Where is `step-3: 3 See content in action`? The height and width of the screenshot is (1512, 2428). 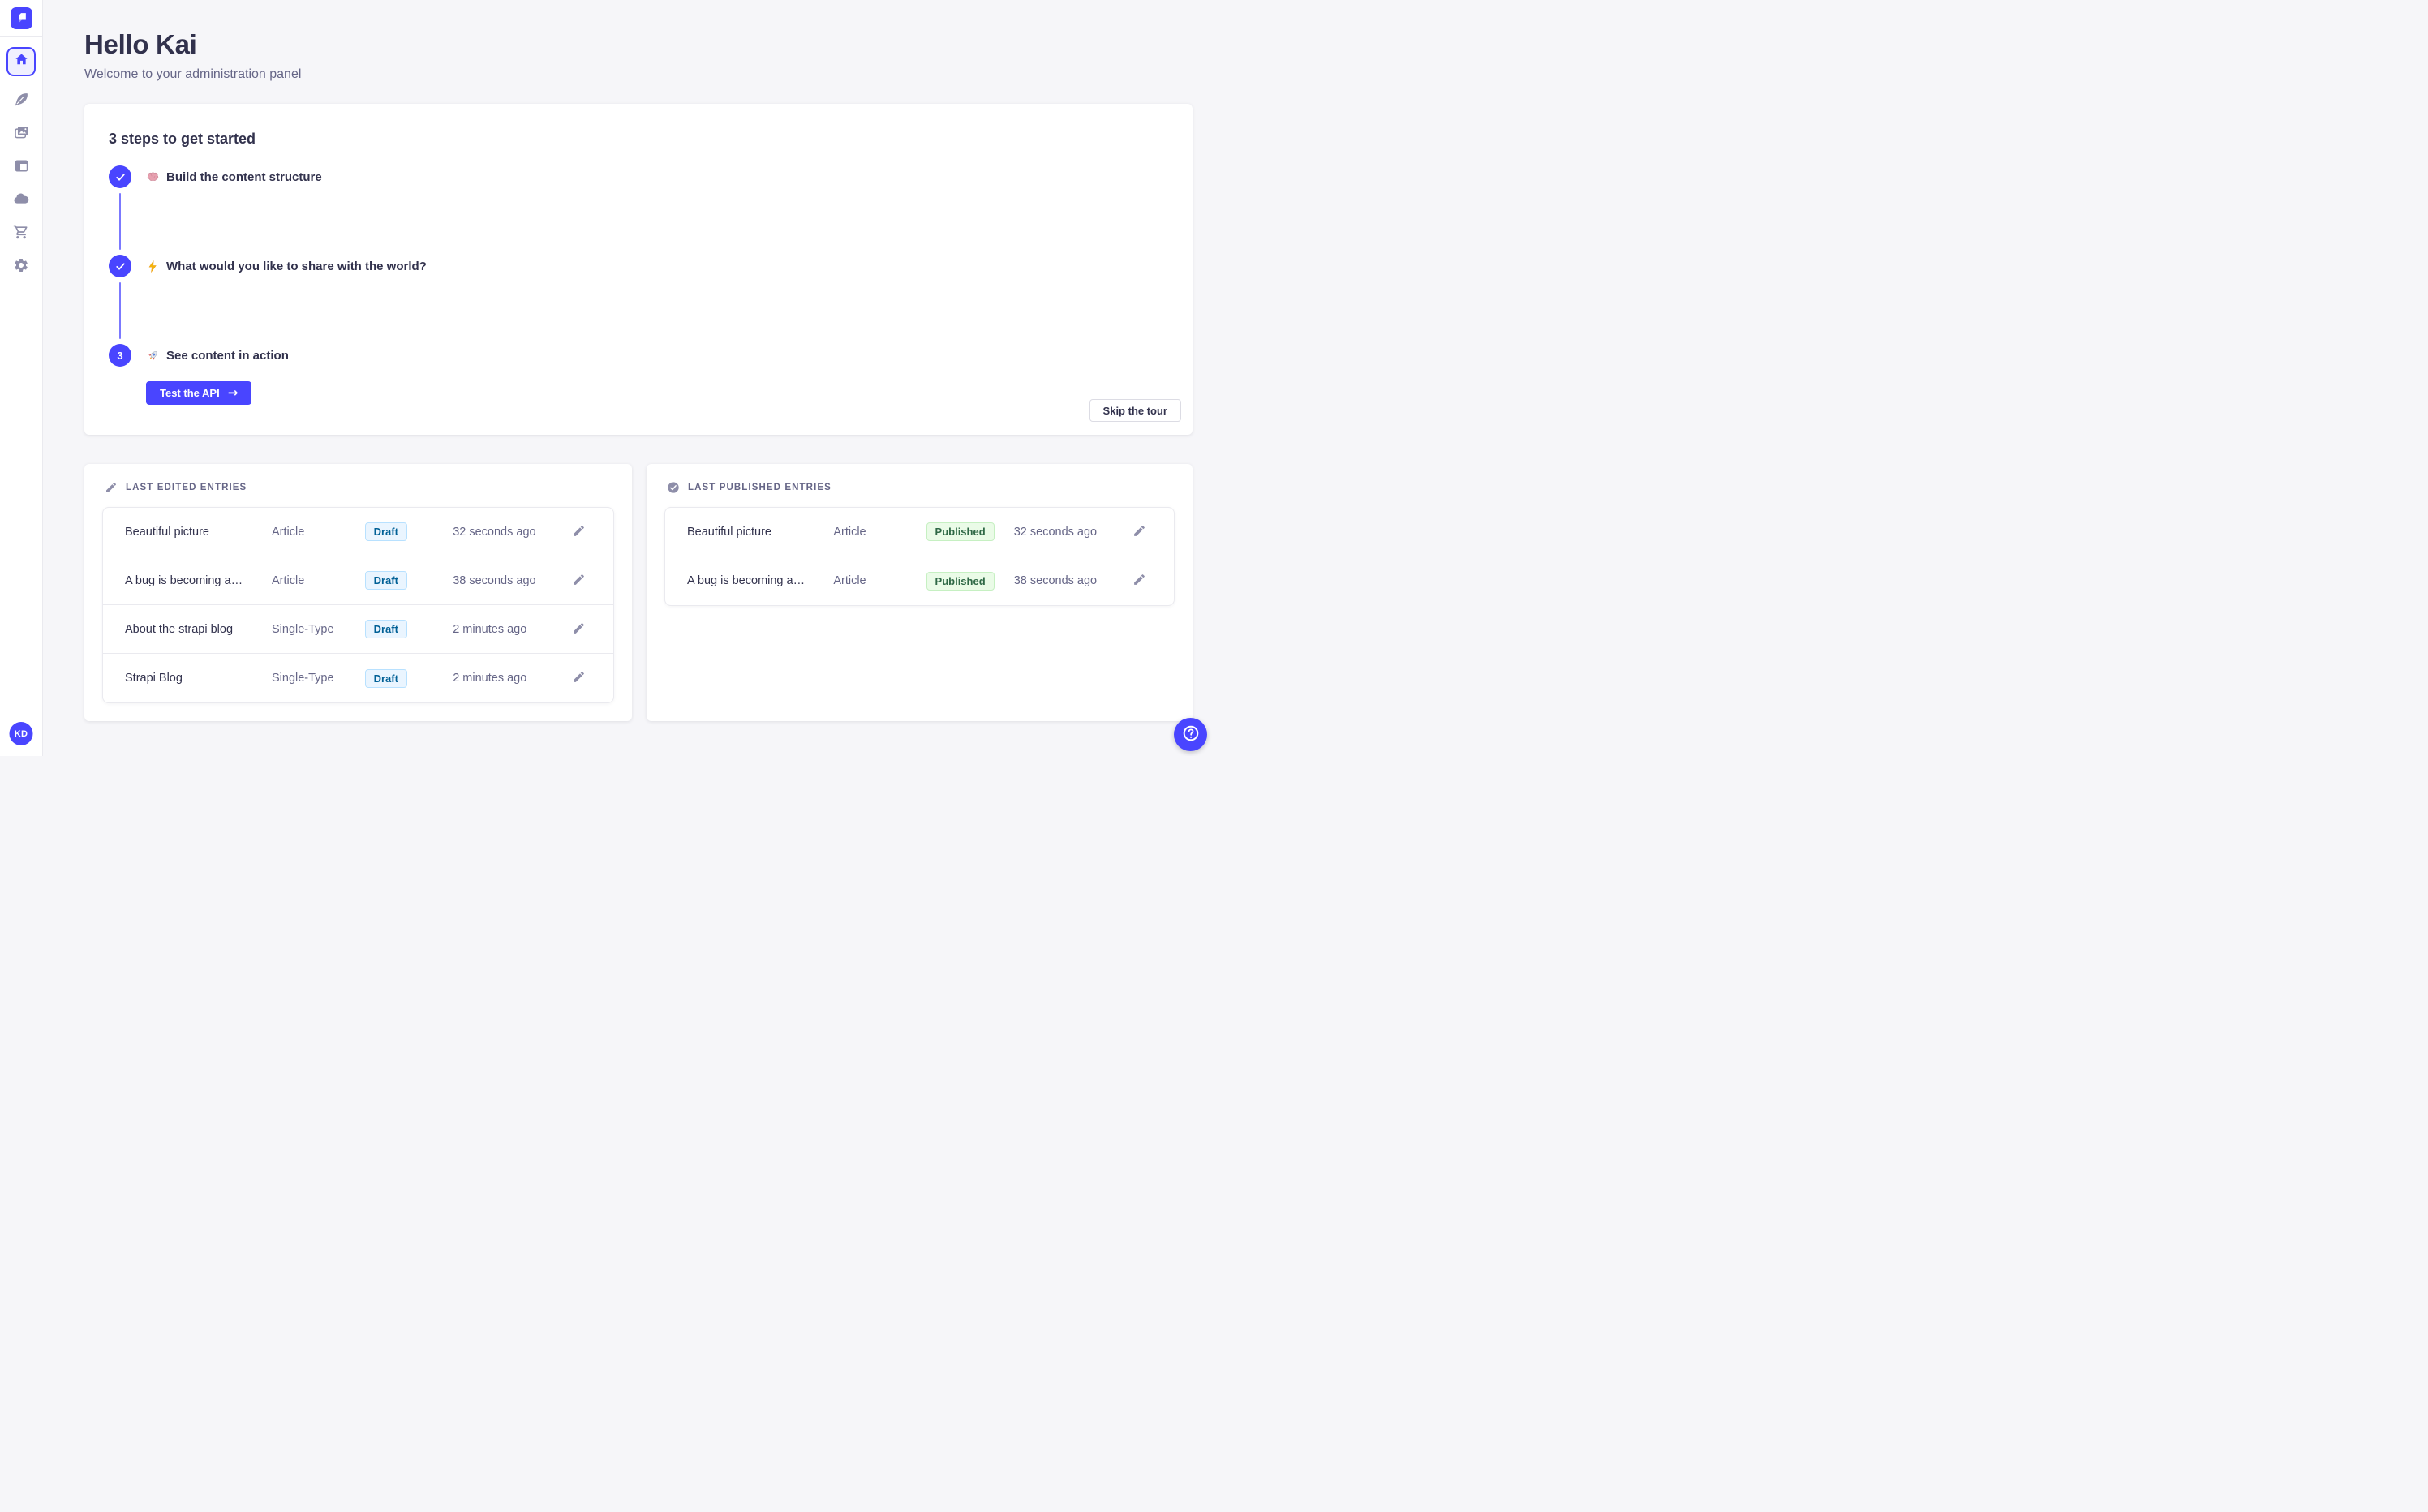 step-3: 3 See content in action is located at coordinates (638, 355).